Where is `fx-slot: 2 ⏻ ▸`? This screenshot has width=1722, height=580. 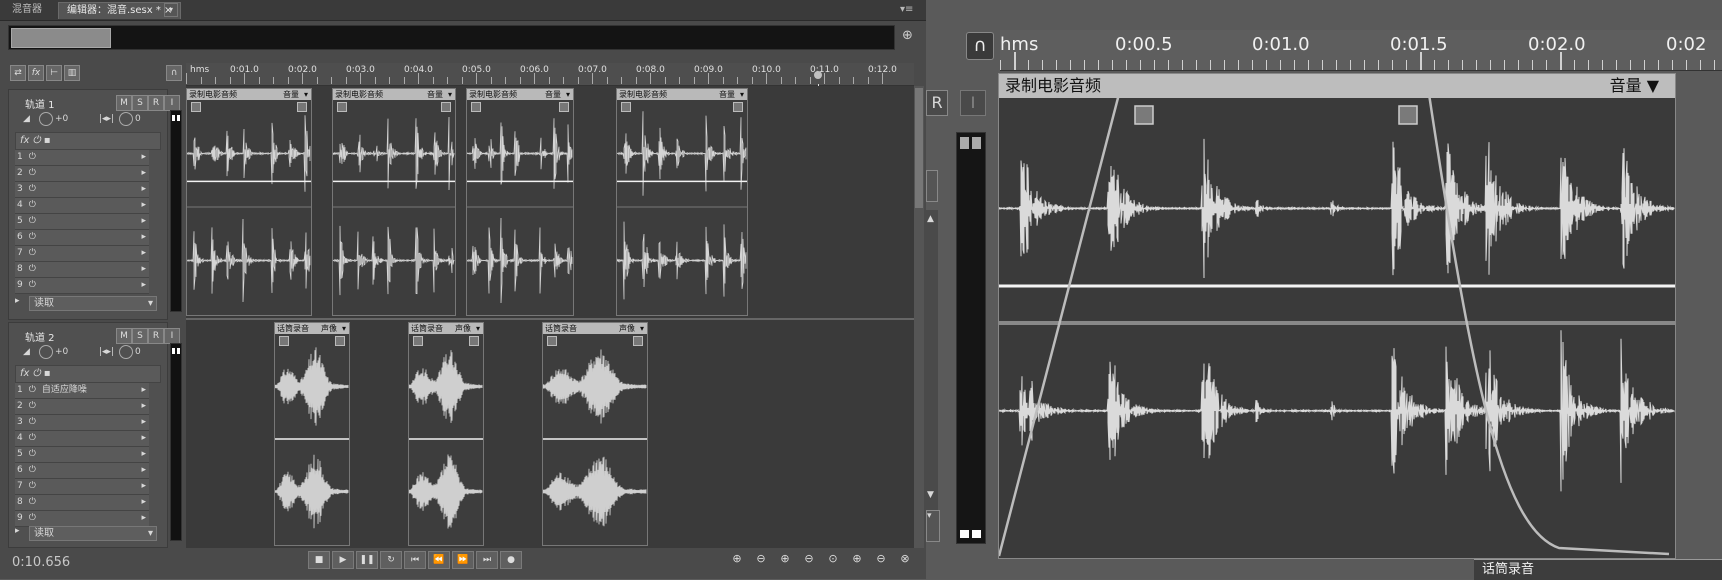
fx-slot: 2 ⏻ ▸ is located at coordinates (82, 407).